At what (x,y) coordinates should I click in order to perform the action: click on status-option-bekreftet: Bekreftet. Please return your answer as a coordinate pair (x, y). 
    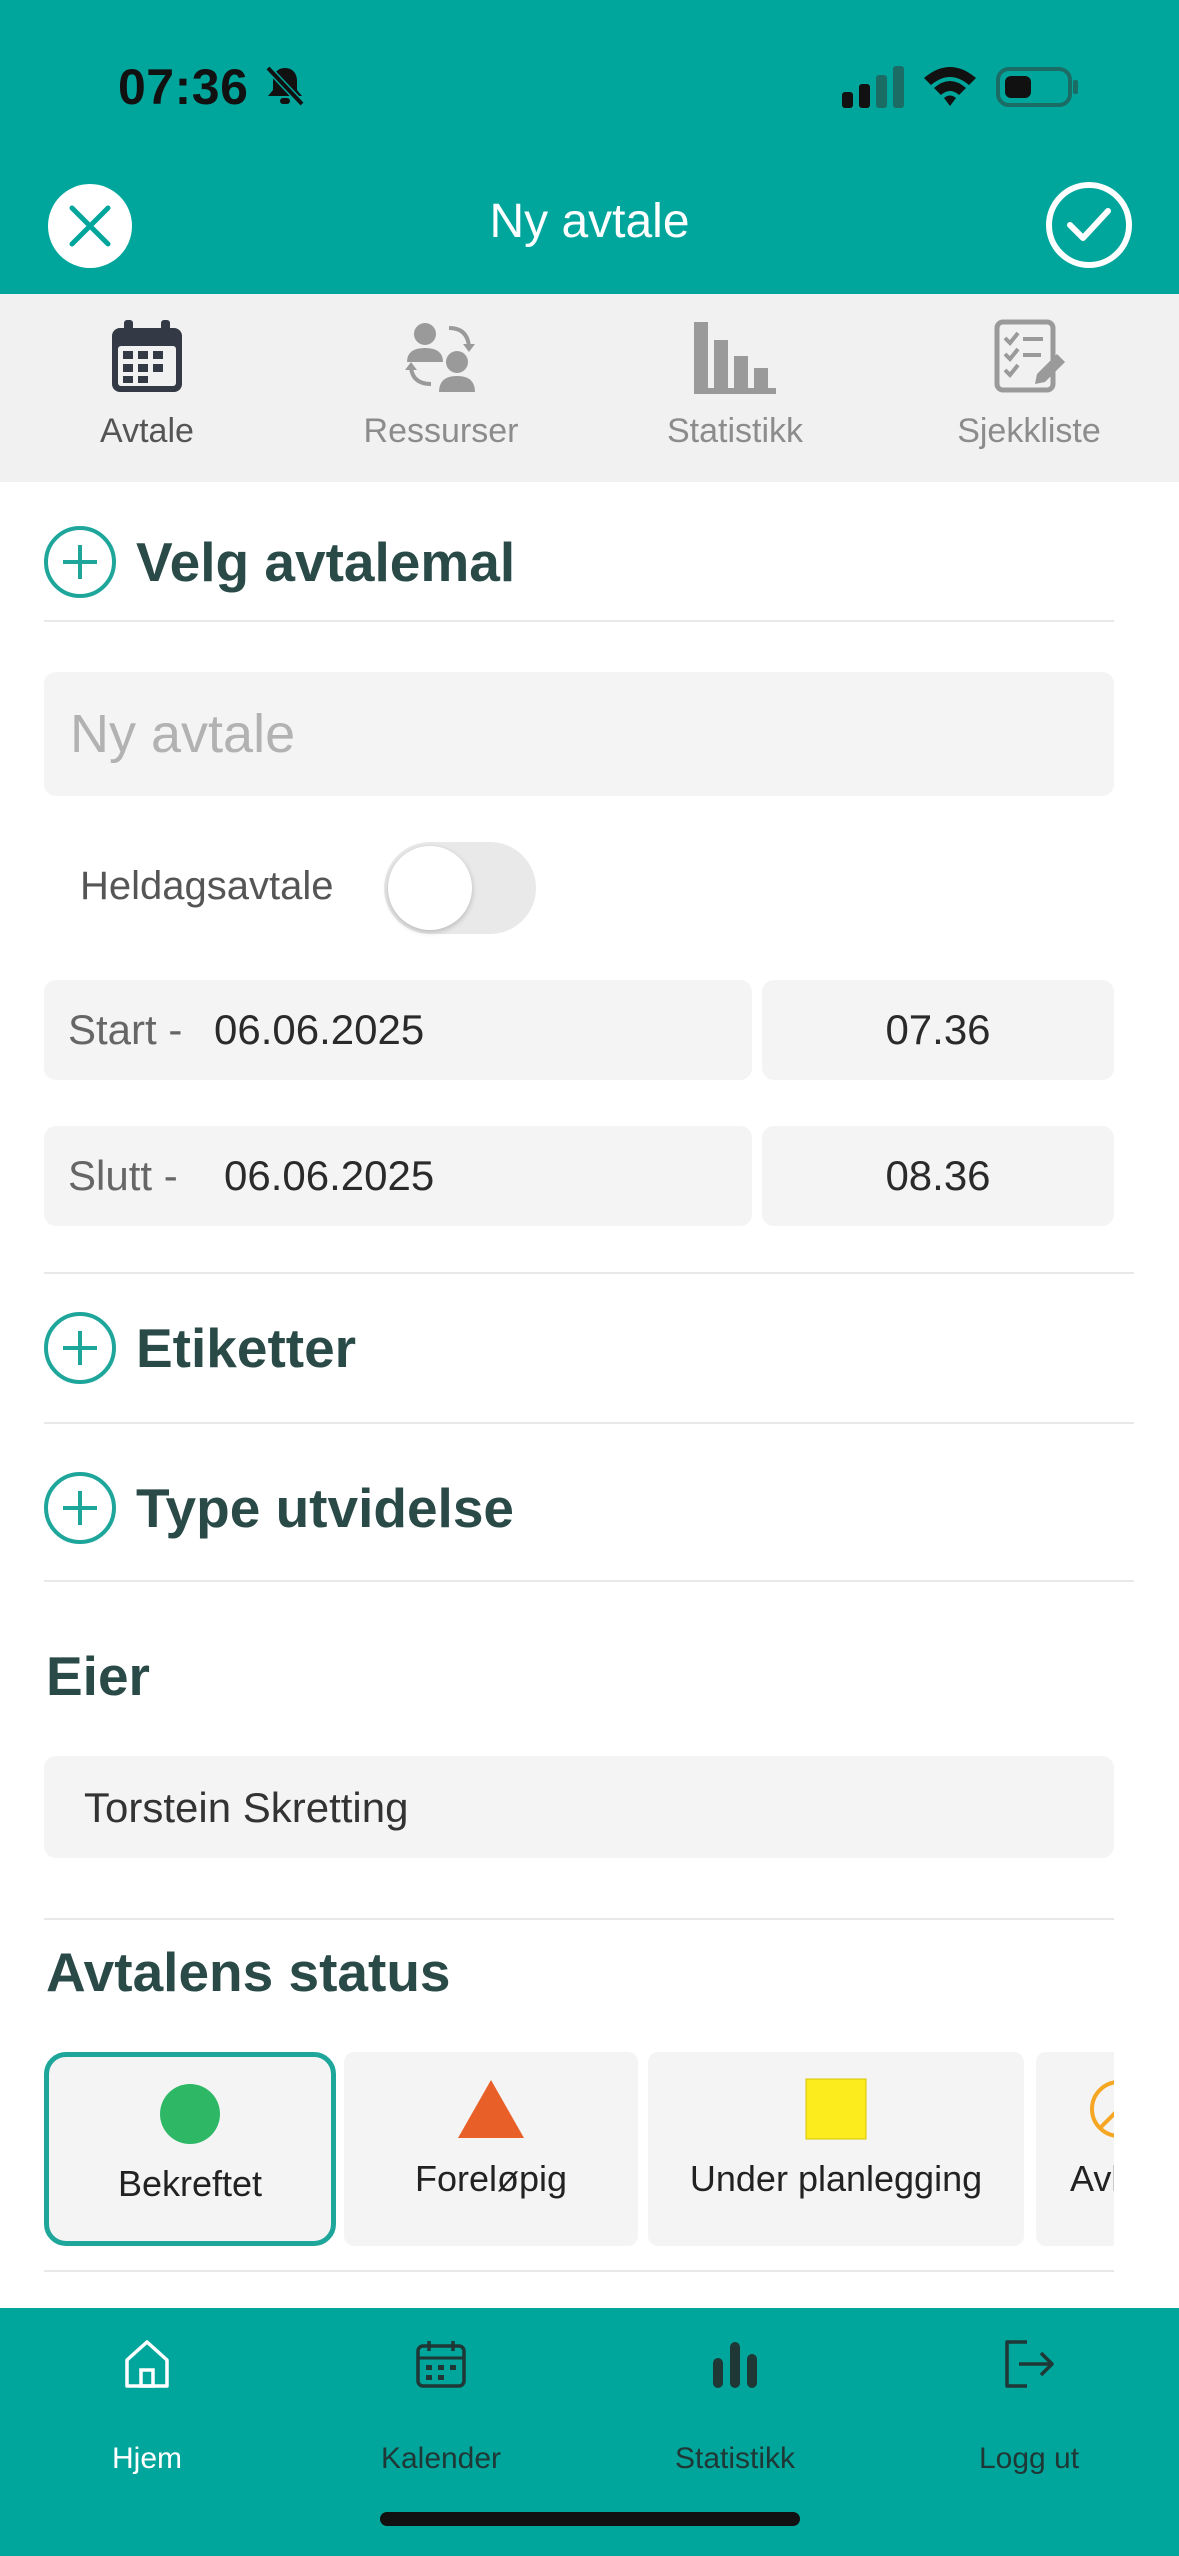
    Looking at the image, I should click on (190, 2149).